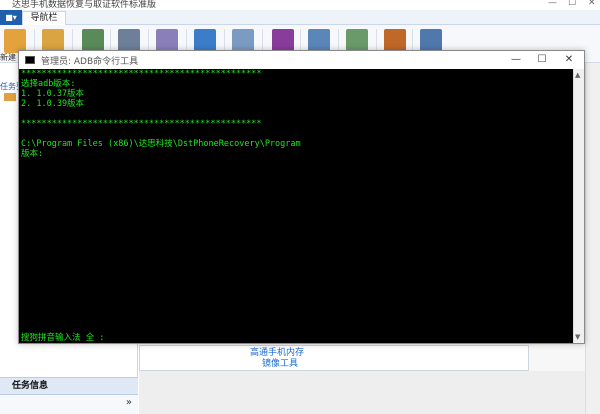  What do you see at coordinates (300, 5) in the screenshot?
I see `app-titlebar: 达思手机数据恢复与取证软件标准版 — ☐ ✕` at bounding box center [300, 5].